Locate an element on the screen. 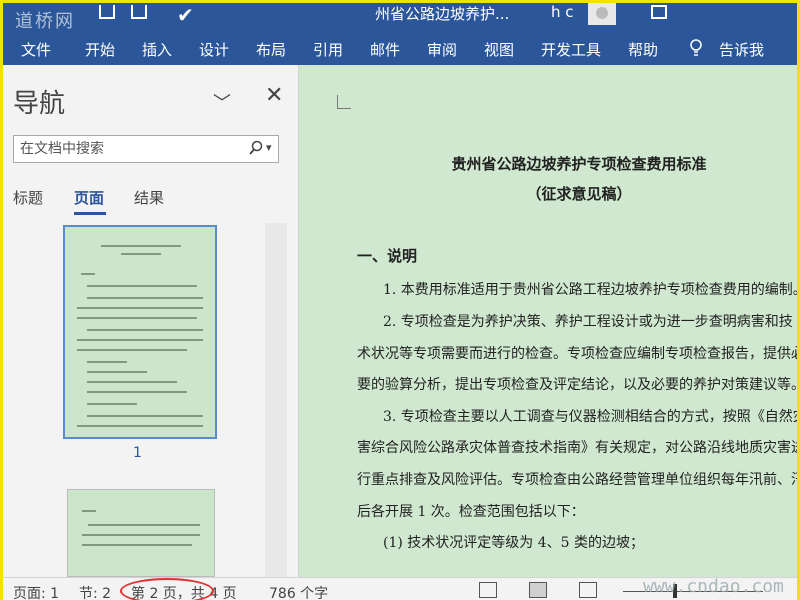  tab-home: 开始 is located at coordinates (100, 49).